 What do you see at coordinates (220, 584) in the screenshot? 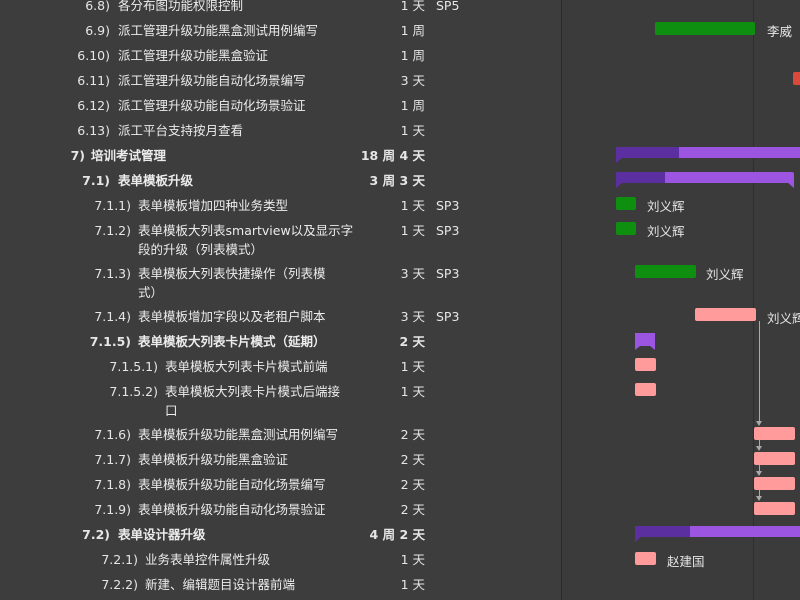
I see `task-title: 新建、编辑题目设计器前端` at bounding box center [220, 584].